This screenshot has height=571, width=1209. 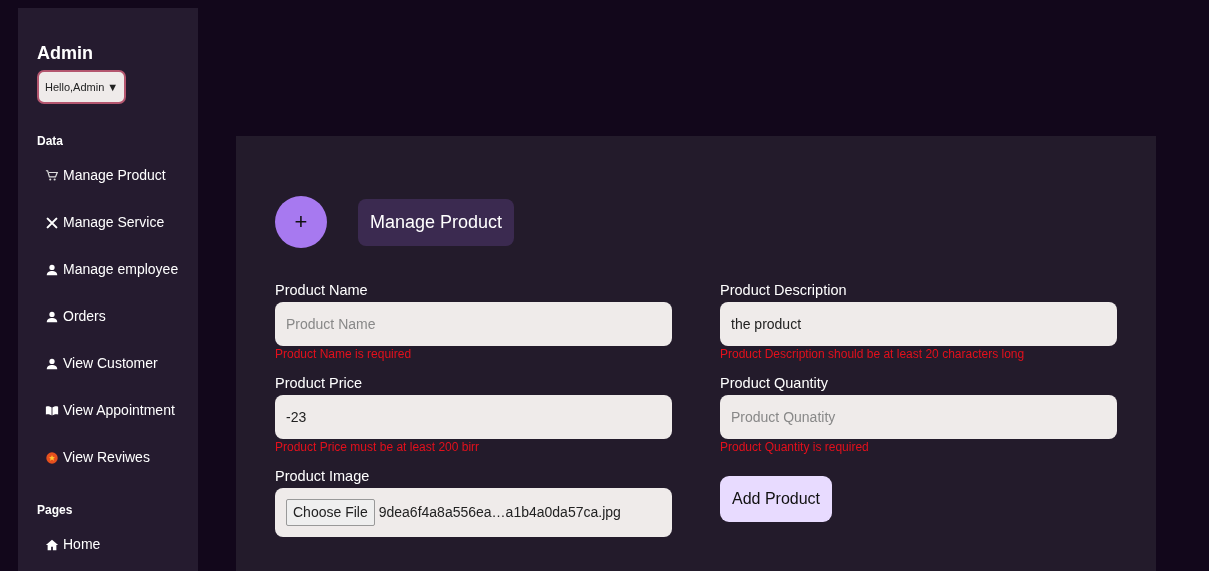 What do you see at coordinates (52, 457) in the screenshot?
I see `star-badge-icon` at bounding box center [52, 457].